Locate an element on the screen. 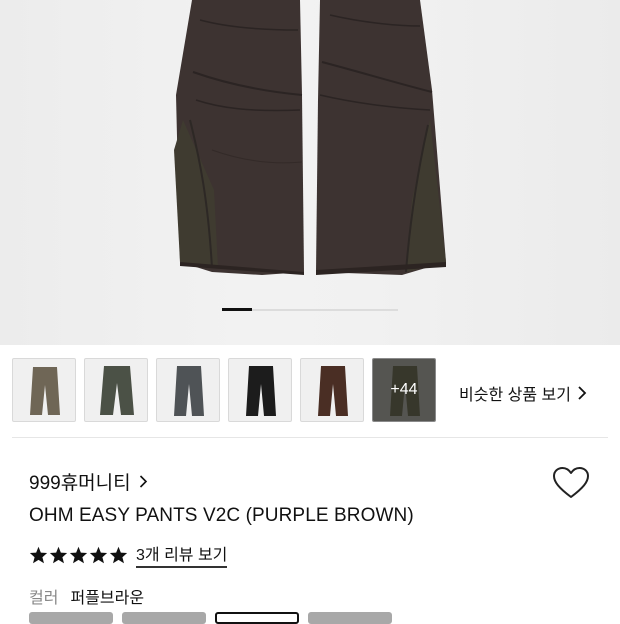 Image resolution: width=620 pixels, height=624 pixels. color-swatch-selected is located at coordinates (257, 618).